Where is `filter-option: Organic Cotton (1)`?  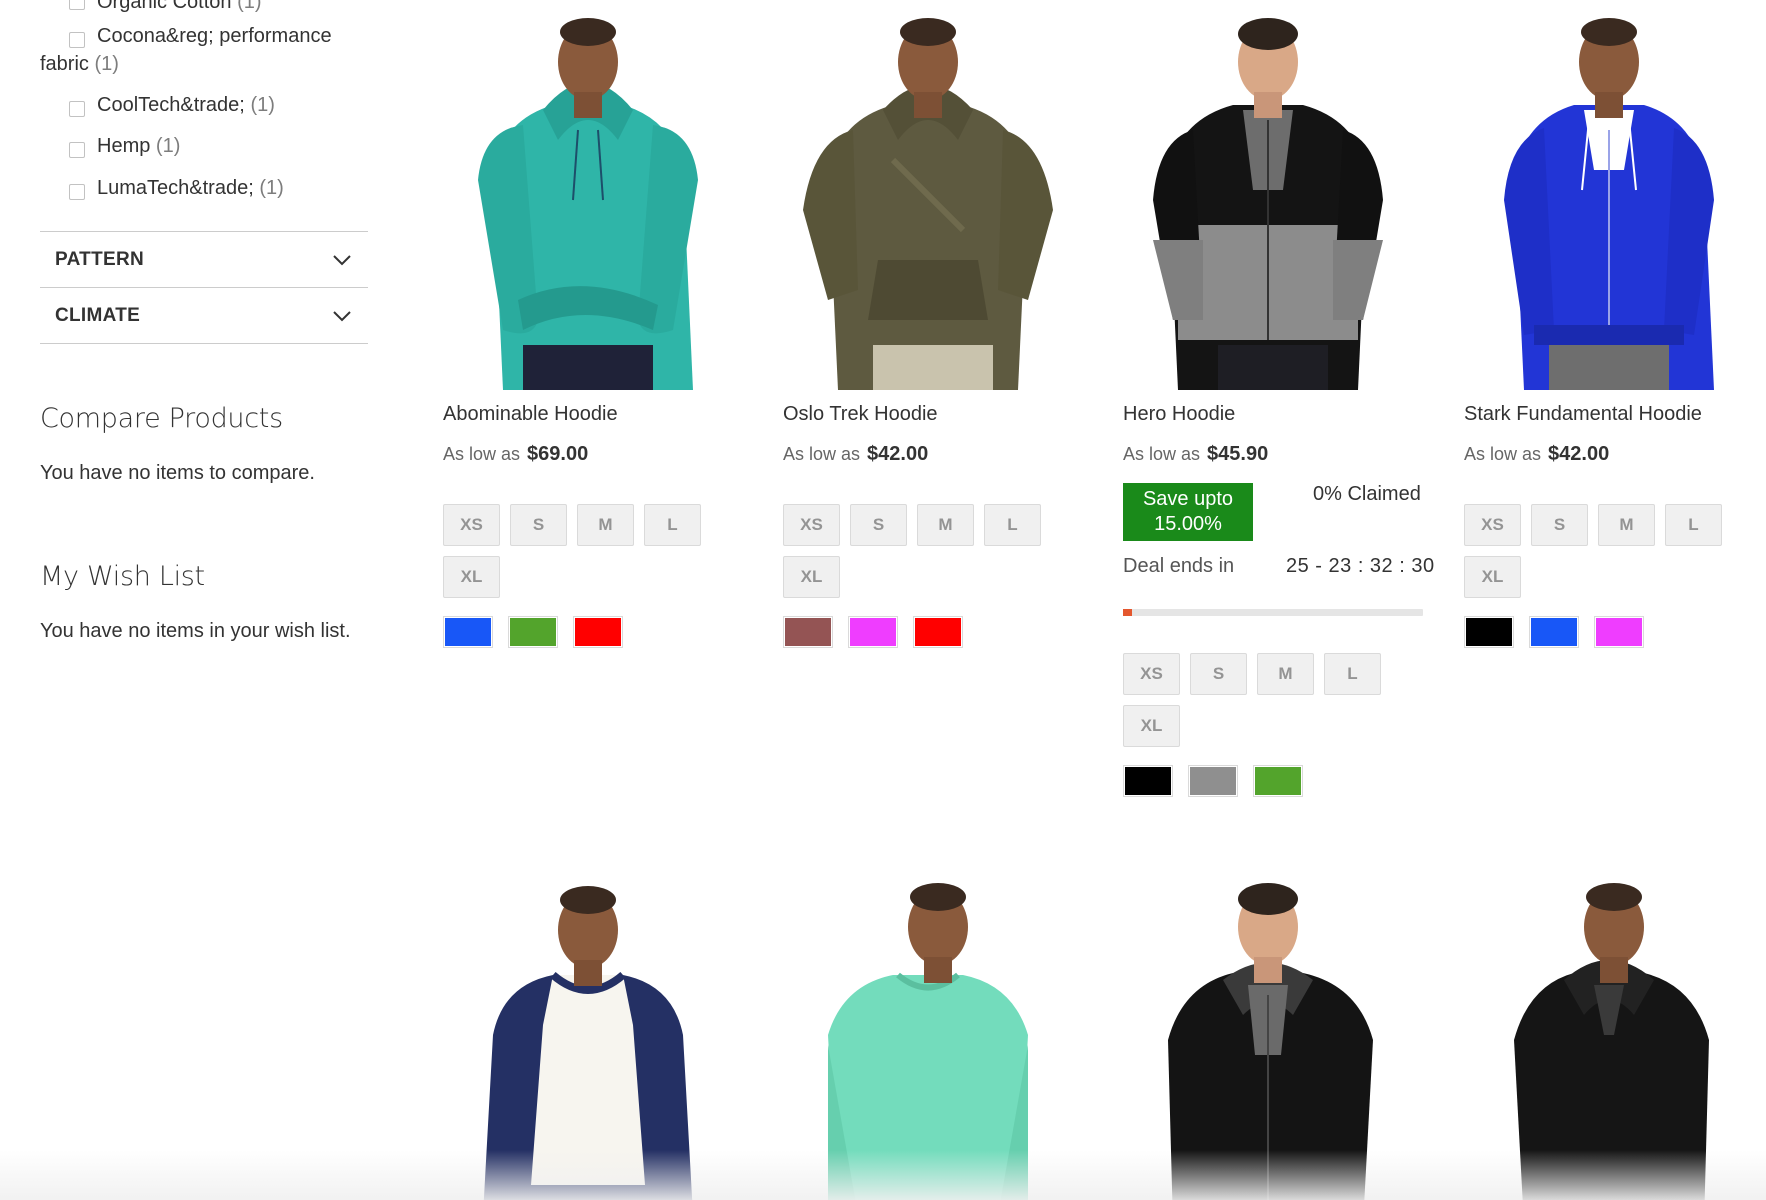 filter-option: Organic Cotton (1) is located at coordinates (214, 8).